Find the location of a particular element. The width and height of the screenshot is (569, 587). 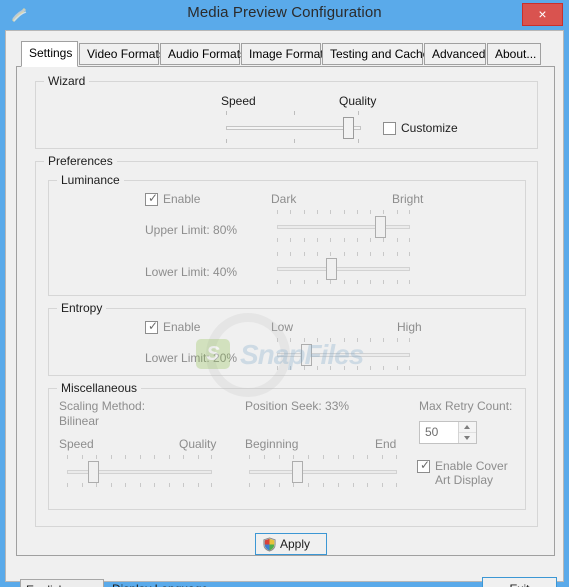

position-ticks-bottom is located at coordinates (323, 485).